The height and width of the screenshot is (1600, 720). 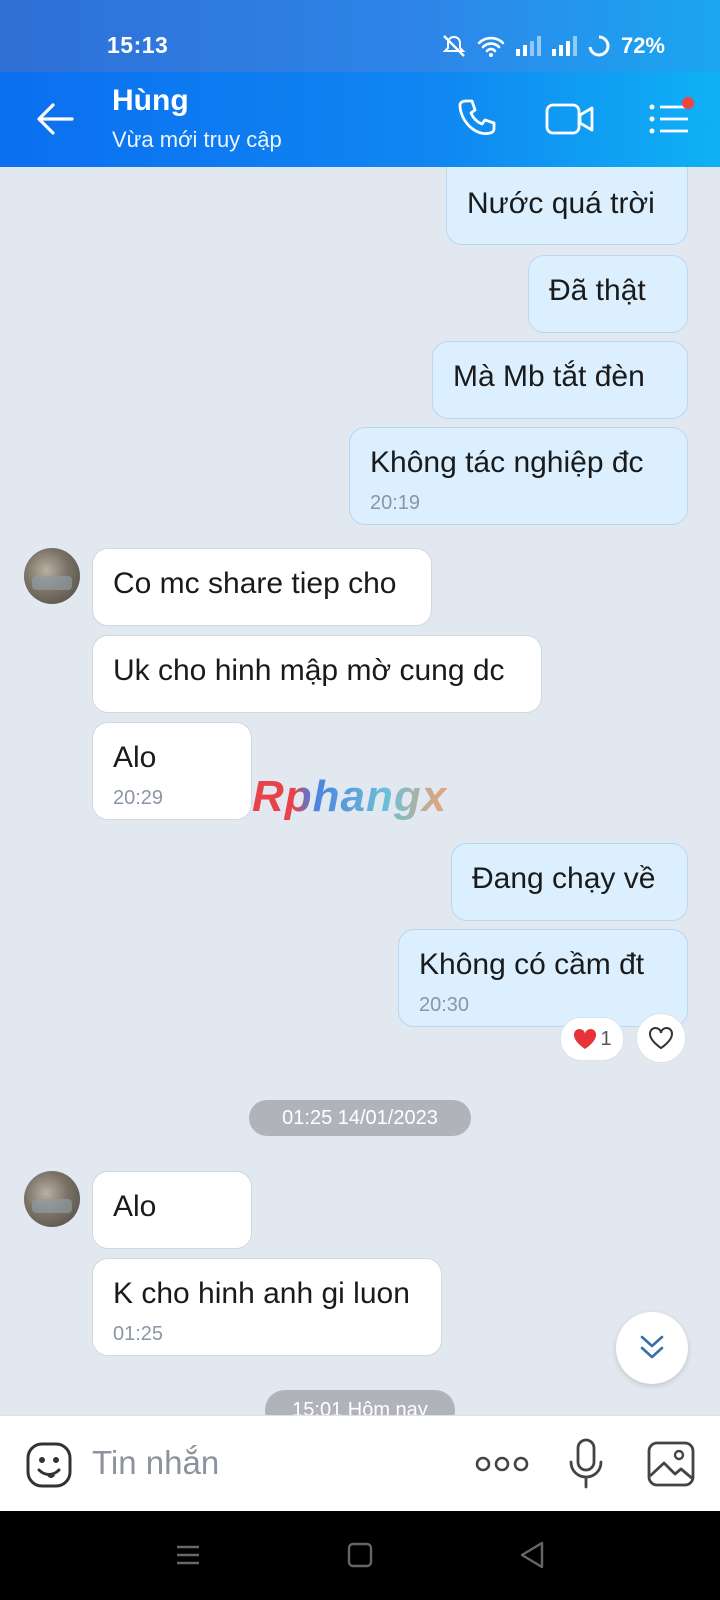 What do you see at coordinates (444, 1005) in the screenshot?
I see `message-time: 20:30` at bounding box center [444, 1005].